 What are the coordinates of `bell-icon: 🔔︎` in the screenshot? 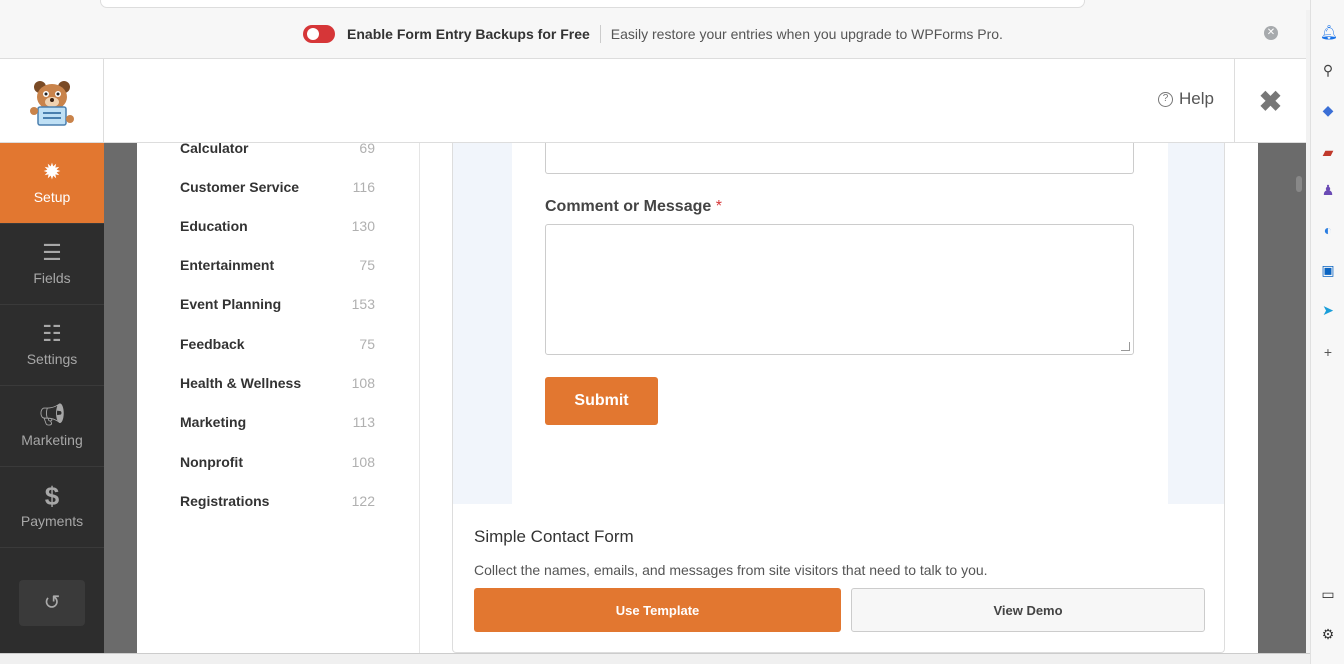 It's located at (1329, 32).